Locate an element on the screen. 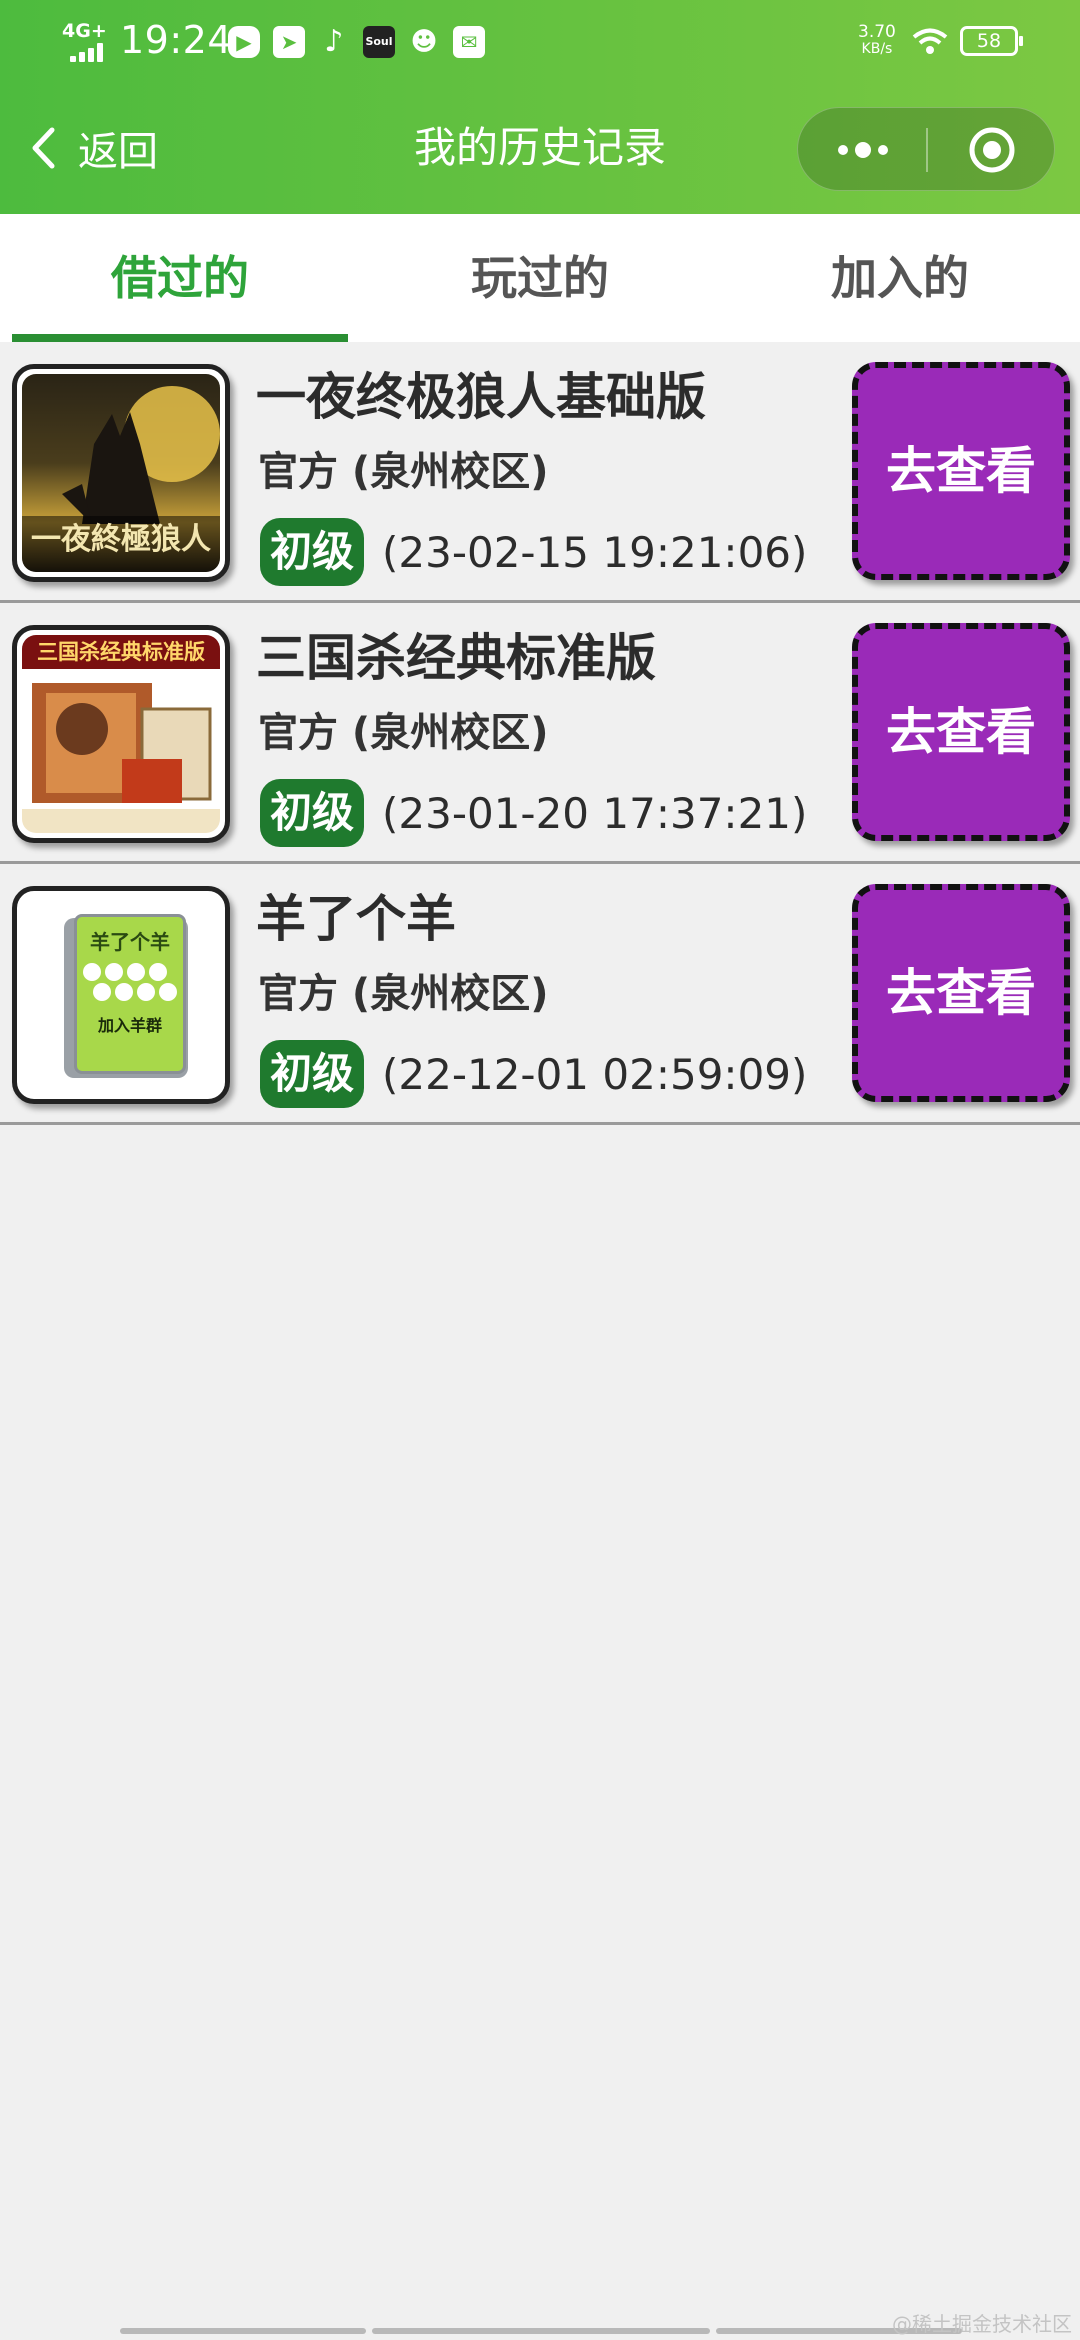 This screenshot has height=2340, width=1080. game-name: 三国杀经典标准版 is located at coordinates (456, 658).